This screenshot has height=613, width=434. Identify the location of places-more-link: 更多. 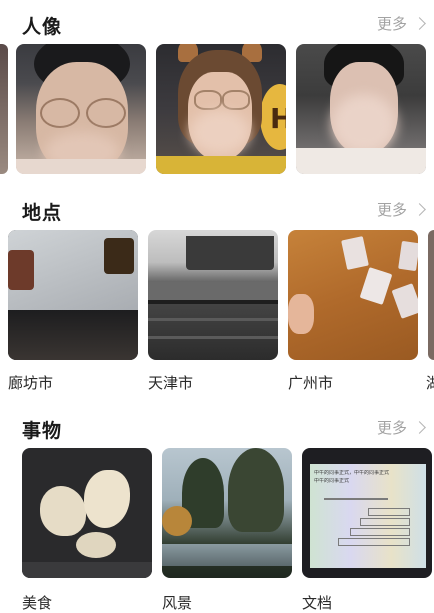
(401, 209).